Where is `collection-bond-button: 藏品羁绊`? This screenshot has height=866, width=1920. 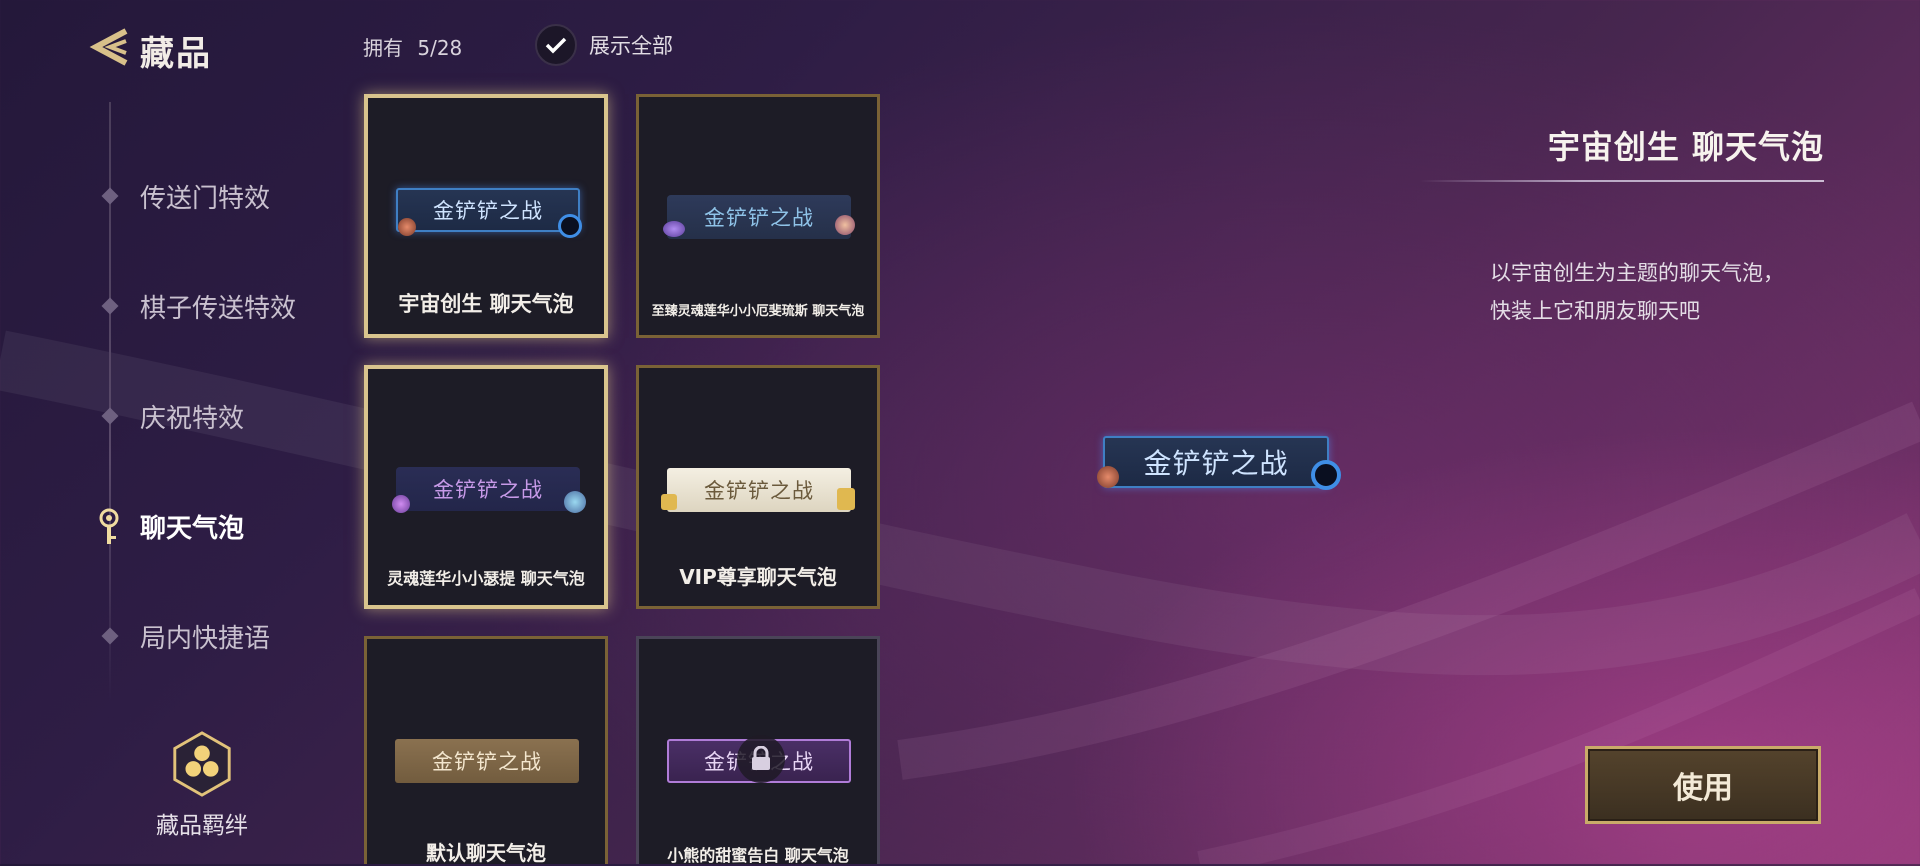 collection-bond-button: 藏品羁绊 is located at coordinates (202, 785).